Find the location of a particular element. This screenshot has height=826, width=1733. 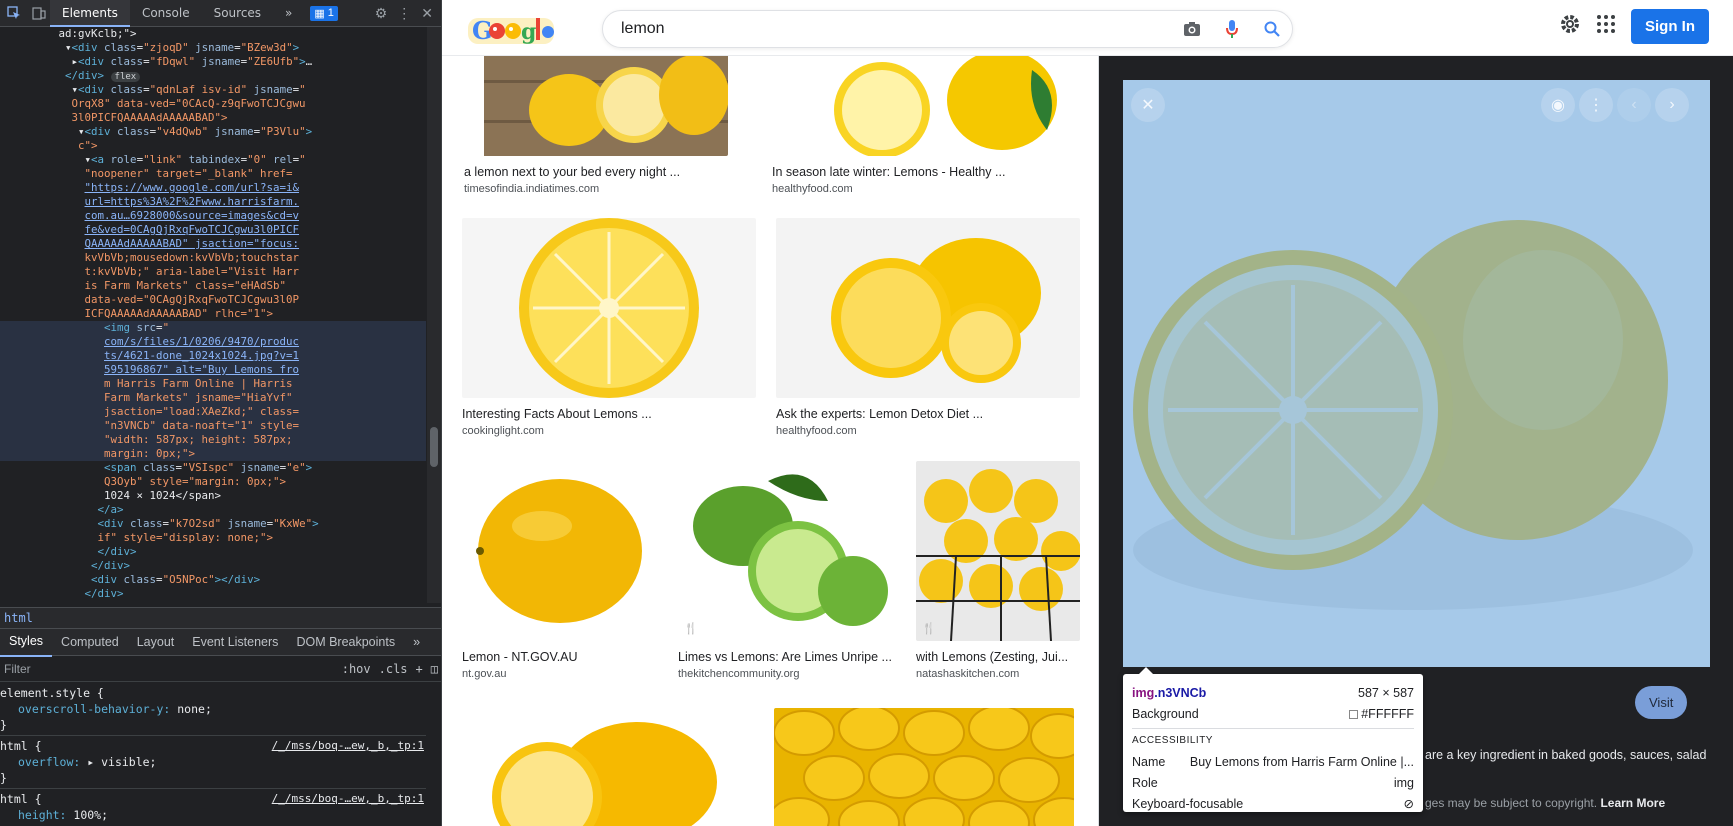

dom-node-line: kvVbVb;mousedown:kvVbVb;touchstar is located at coordinates (213, 258).